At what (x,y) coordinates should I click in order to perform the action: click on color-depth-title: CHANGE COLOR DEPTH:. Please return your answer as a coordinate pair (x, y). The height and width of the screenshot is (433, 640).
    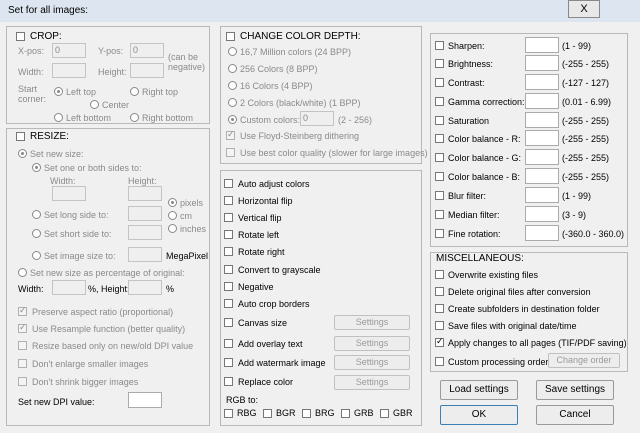
    Looking at the image, I should click on (300, 36).